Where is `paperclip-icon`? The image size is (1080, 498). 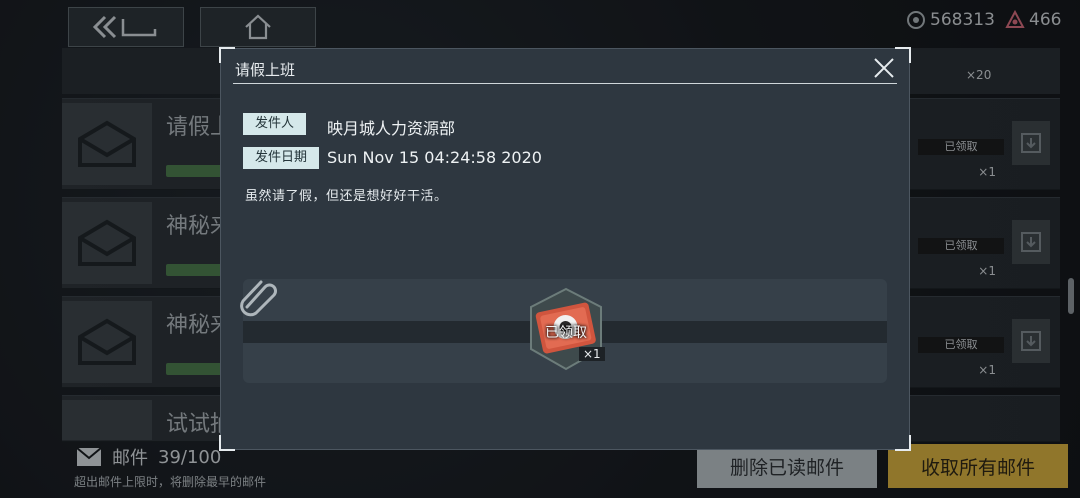
paperclip-icon is located at coordinates (261, 299).